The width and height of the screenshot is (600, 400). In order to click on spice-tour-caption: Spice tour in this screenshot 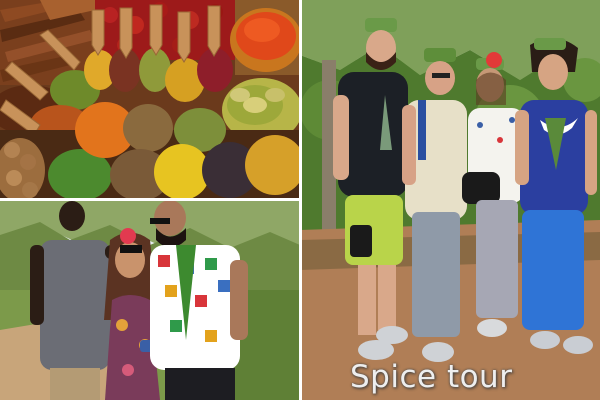, I will do `click(431, 377)`.